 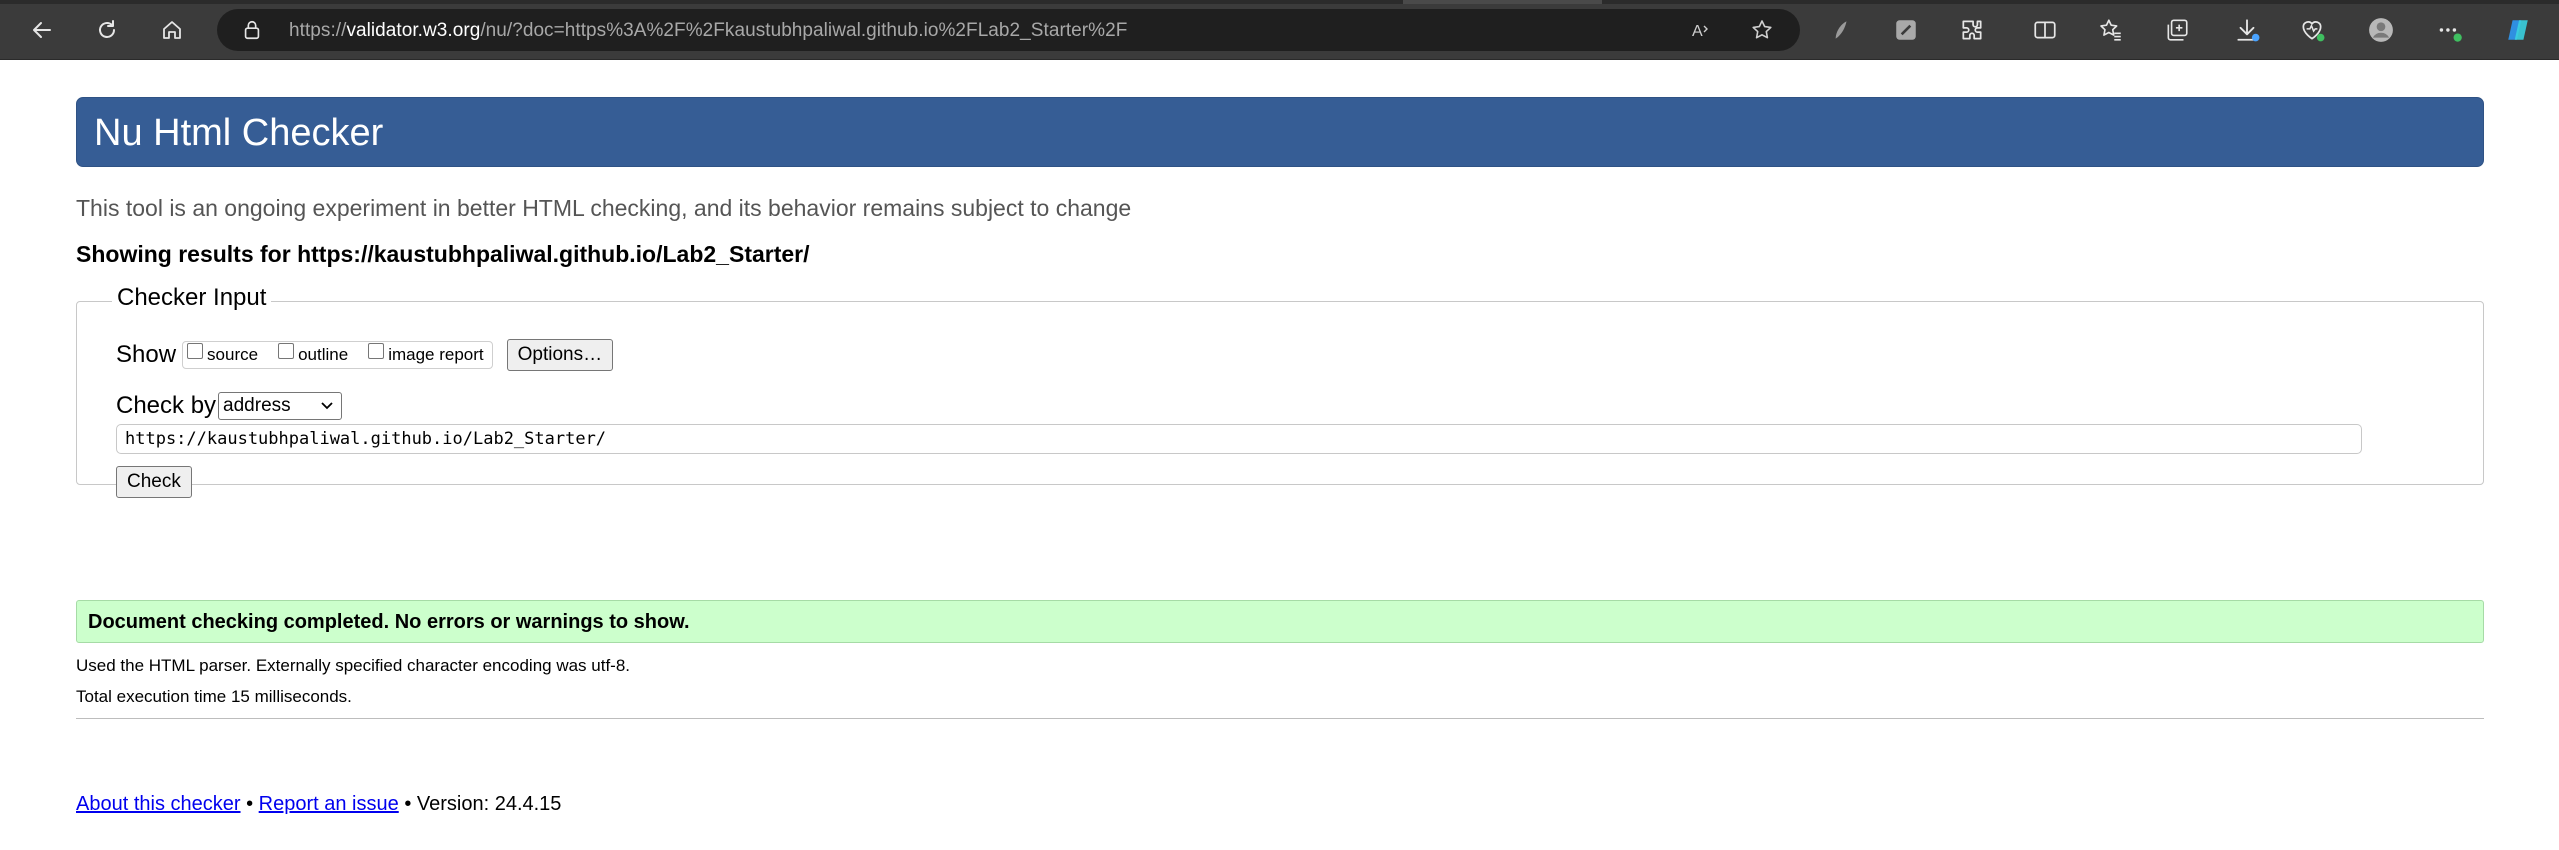 What do you see at coordinates (158, 804) in the screenshot?
I see `about-checker-link: About this checker` at bounding box center [158, 804].